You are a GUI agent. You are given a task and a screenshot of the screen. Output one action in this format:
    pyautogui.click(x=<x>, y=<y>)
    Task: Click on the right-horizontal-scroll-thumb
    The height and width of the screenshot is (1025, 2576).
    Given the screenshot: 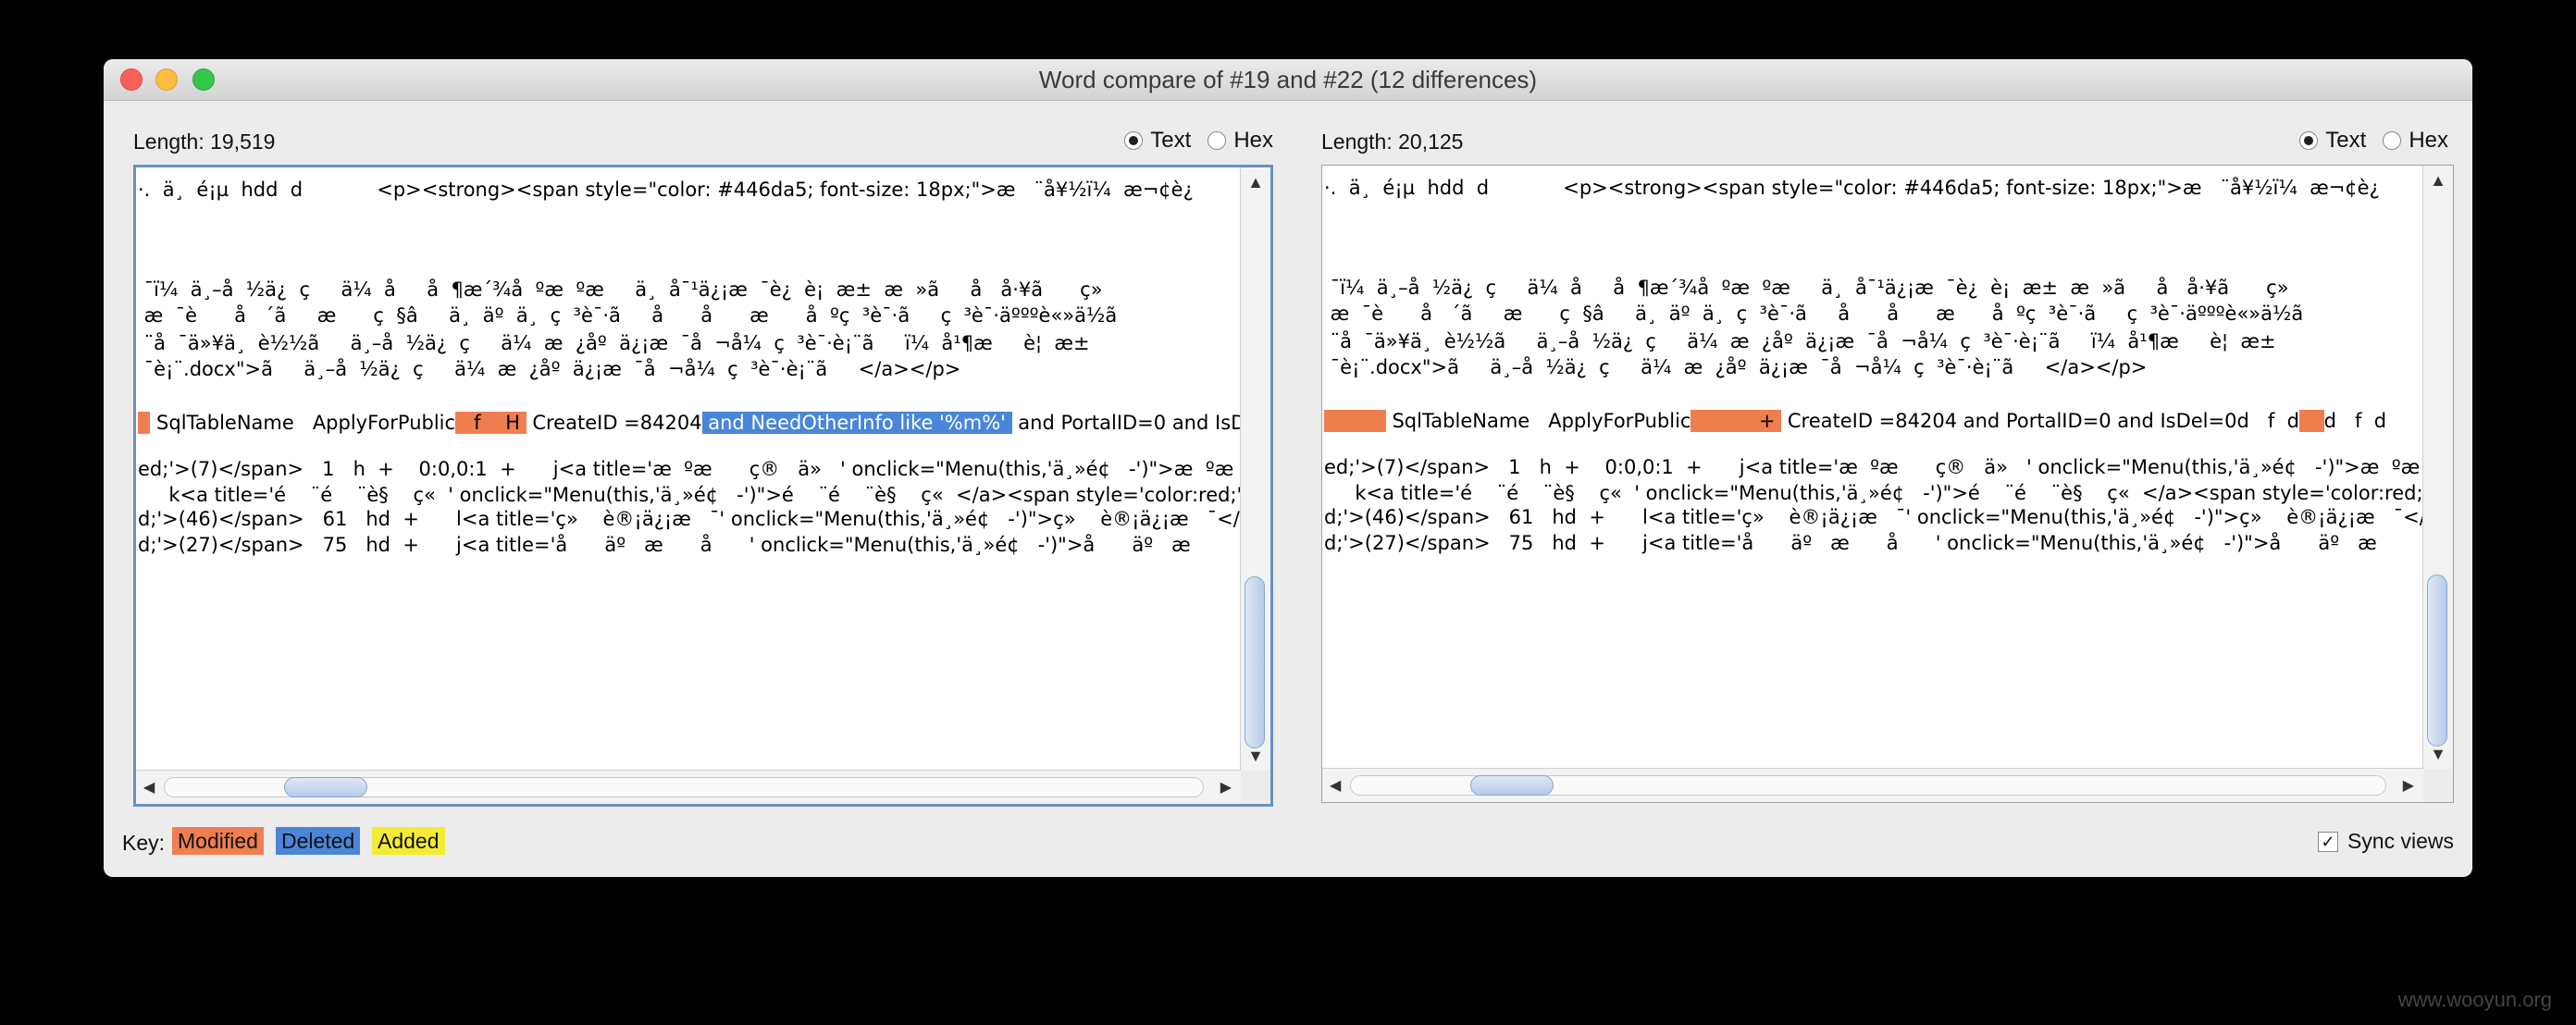 What is the action you would take?
    pyautogui.click(x=1512, y=785)
    